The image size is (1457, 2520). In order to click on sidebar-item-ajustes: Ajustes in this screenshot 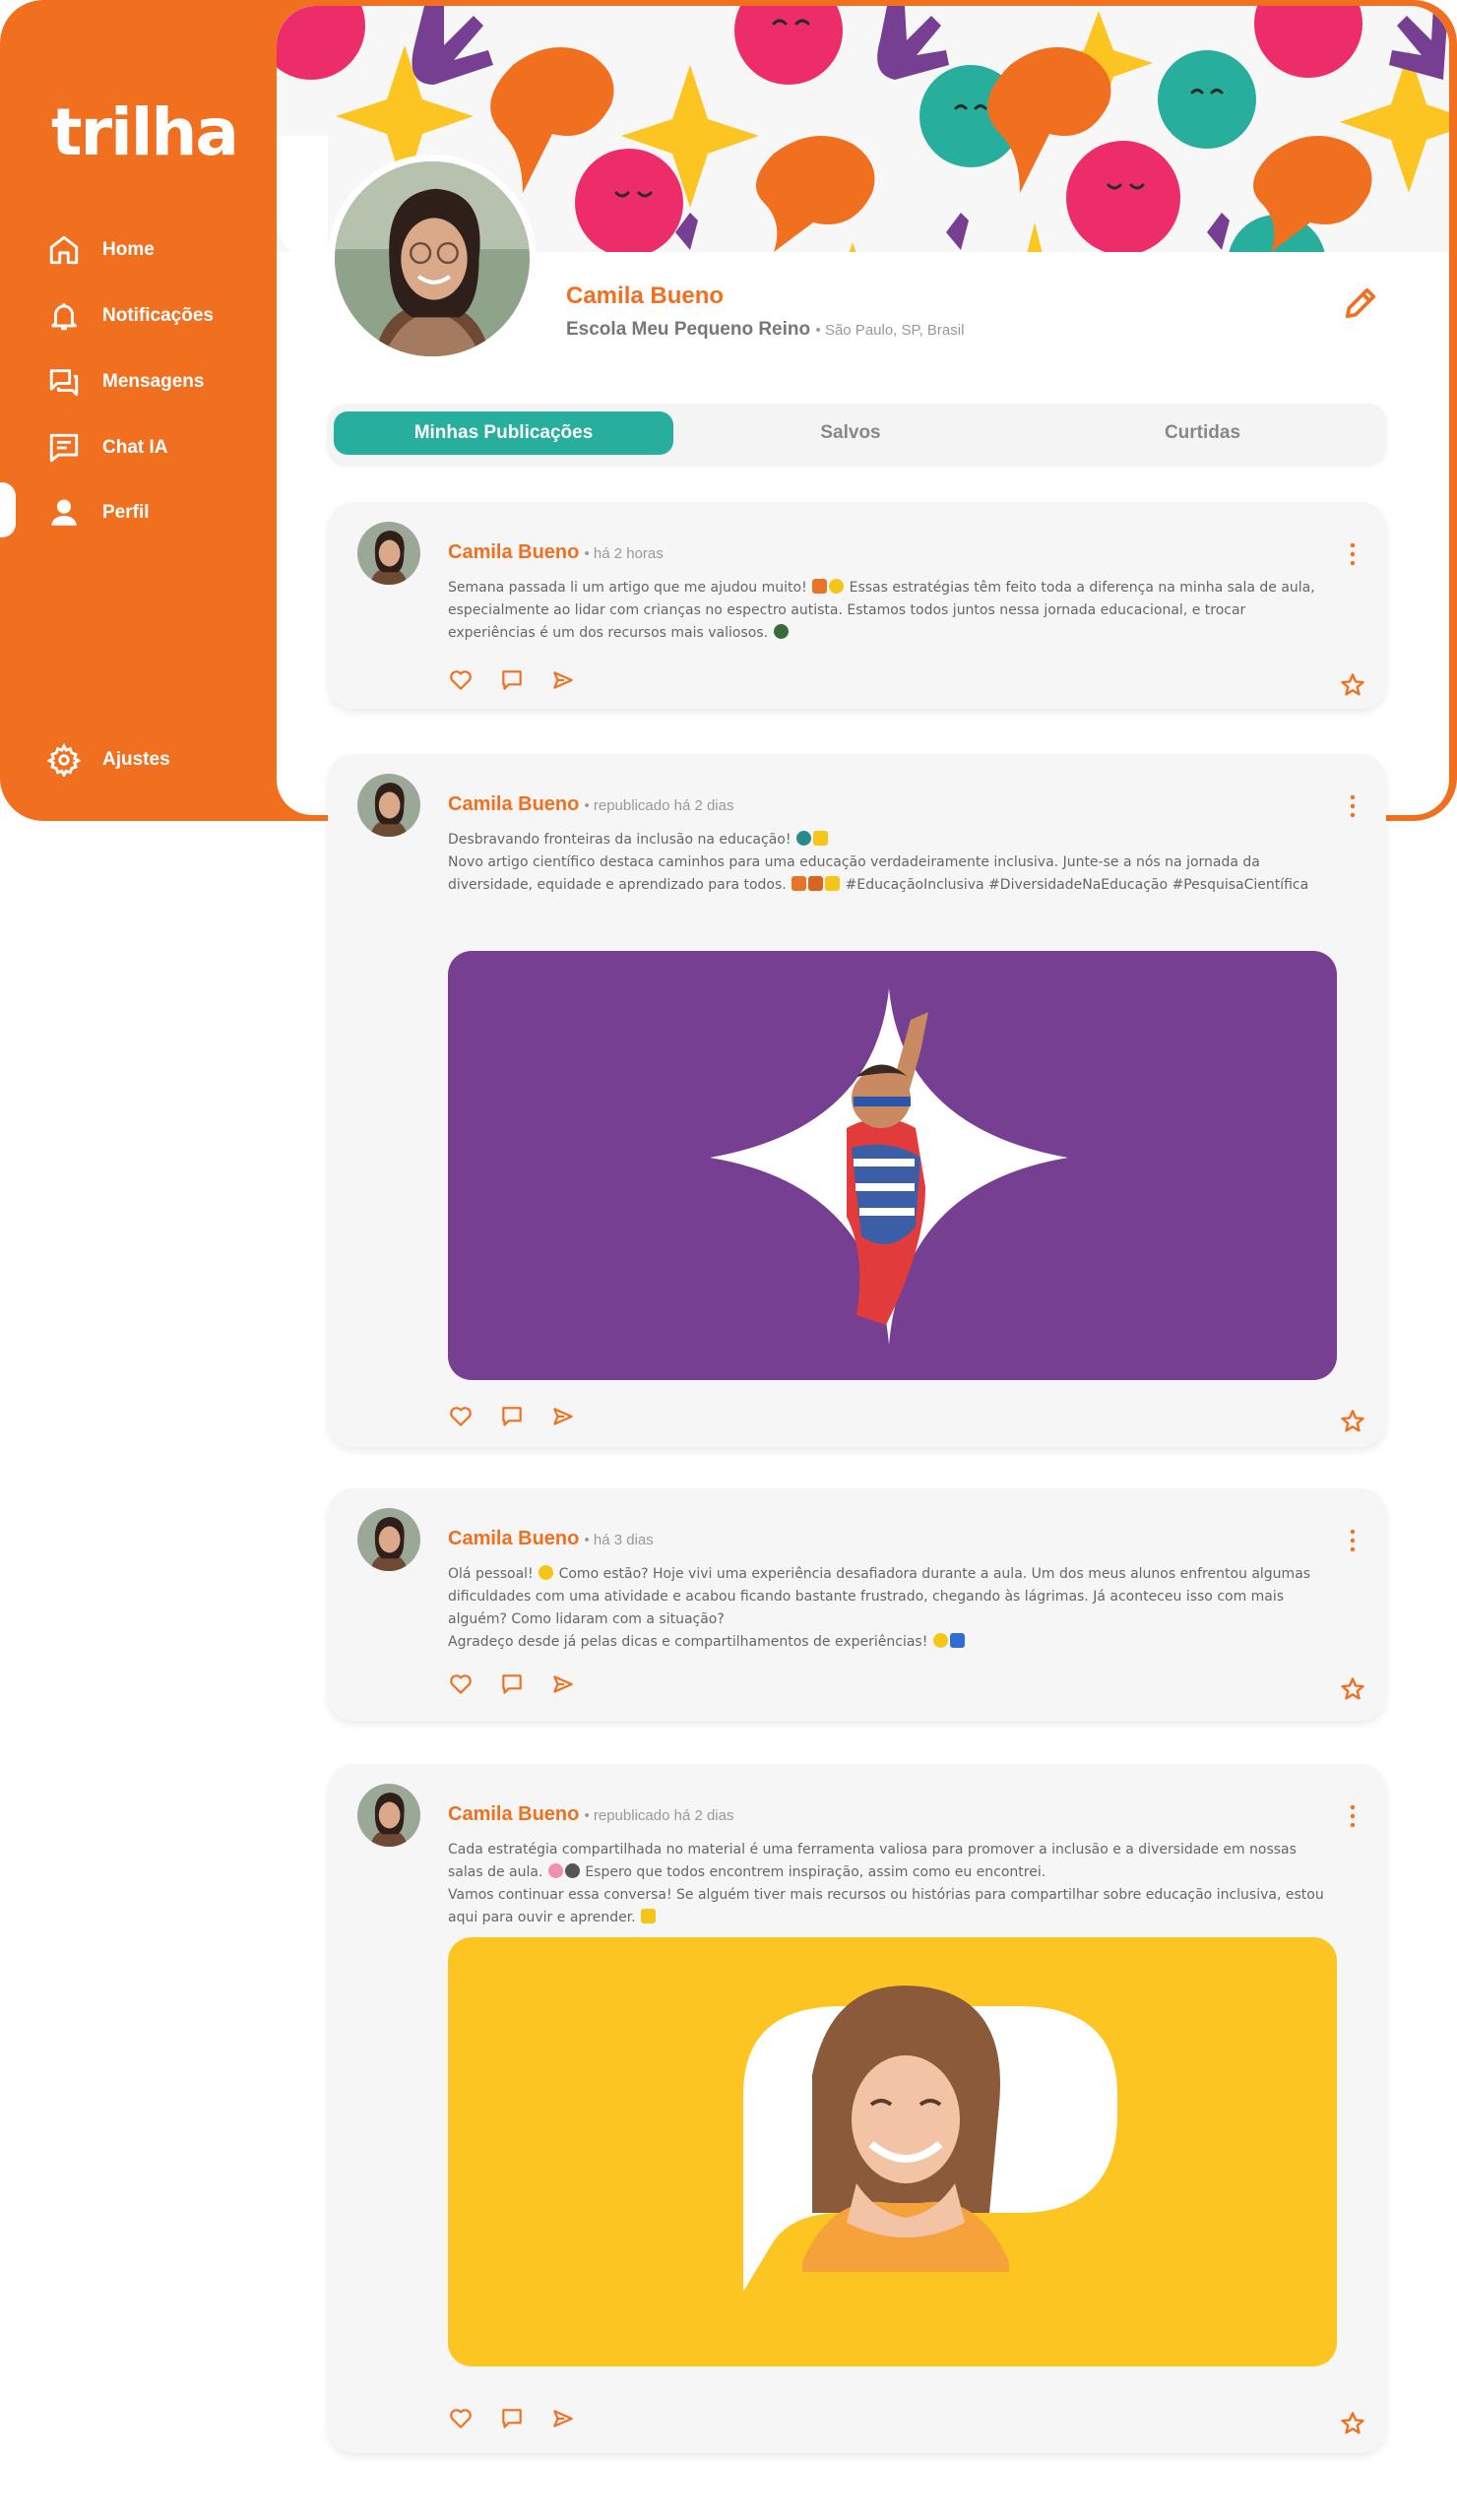, I will do `click(108, 760)`.